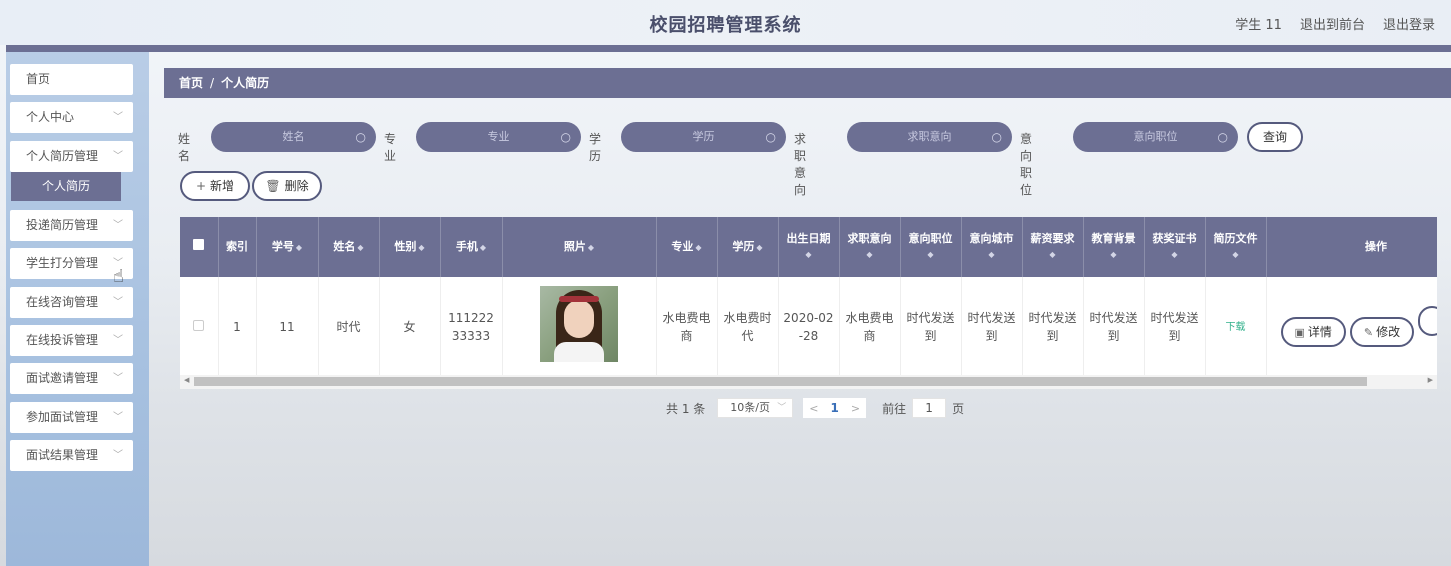 The image size is (1451, 566). I want to click on cell-file: 下载, so click(1236, 327).